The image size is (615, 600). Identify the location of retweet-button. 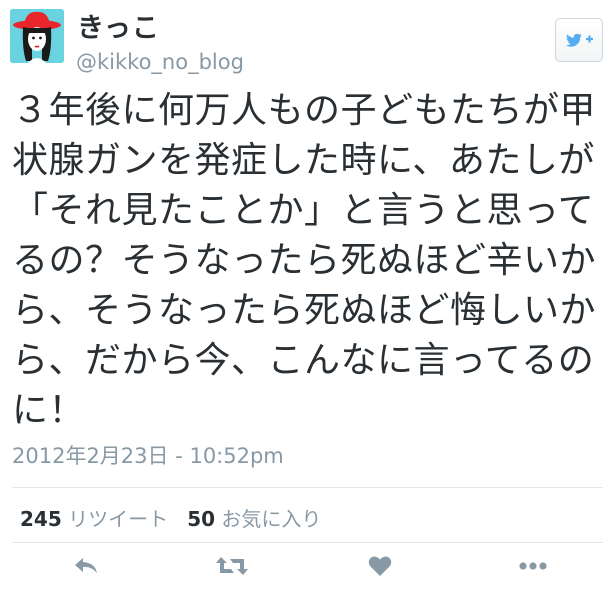
(232, 566).